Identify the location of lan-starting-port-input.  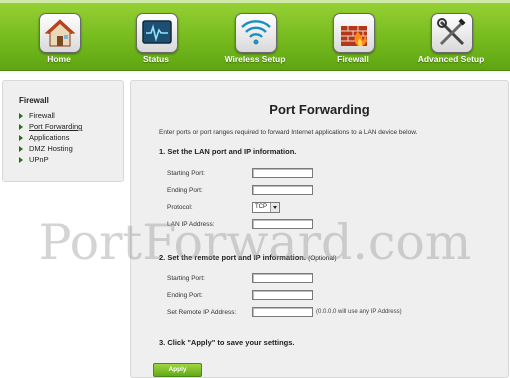
(282, 173).